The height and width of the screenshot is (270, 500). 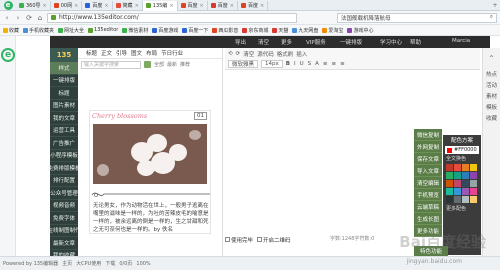 What do you see at coordinates (64, 231) in the screenshot?
I see `category-item: 在线制图制作` at bounding box center [64, 231].